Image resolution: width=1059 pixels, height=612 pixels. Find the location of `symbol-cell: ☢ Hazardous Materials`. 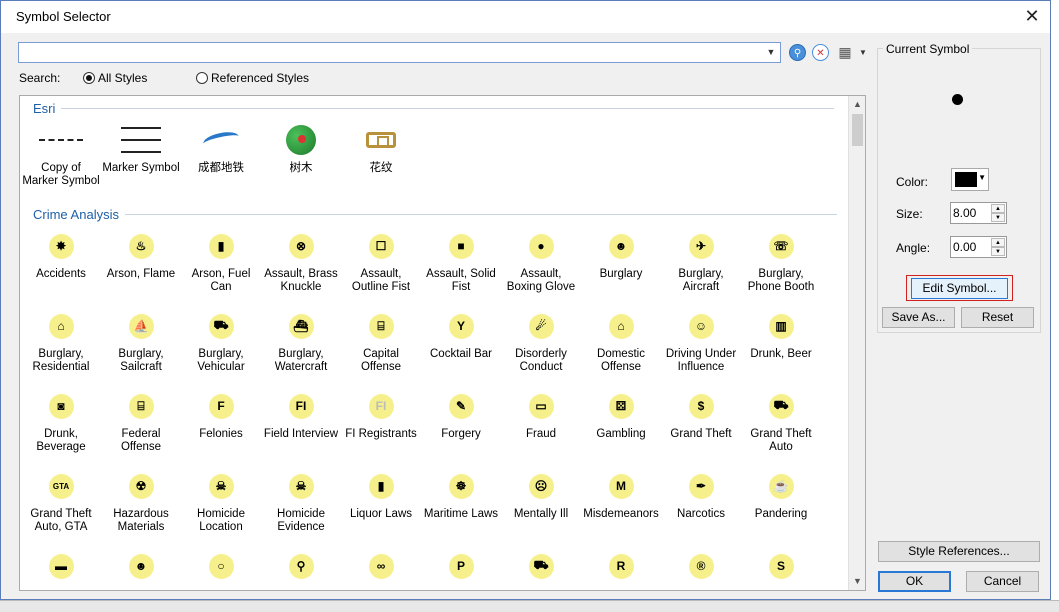

symbol-cell: ☢ Hazardous Materials is located at coordinates (141, 500).